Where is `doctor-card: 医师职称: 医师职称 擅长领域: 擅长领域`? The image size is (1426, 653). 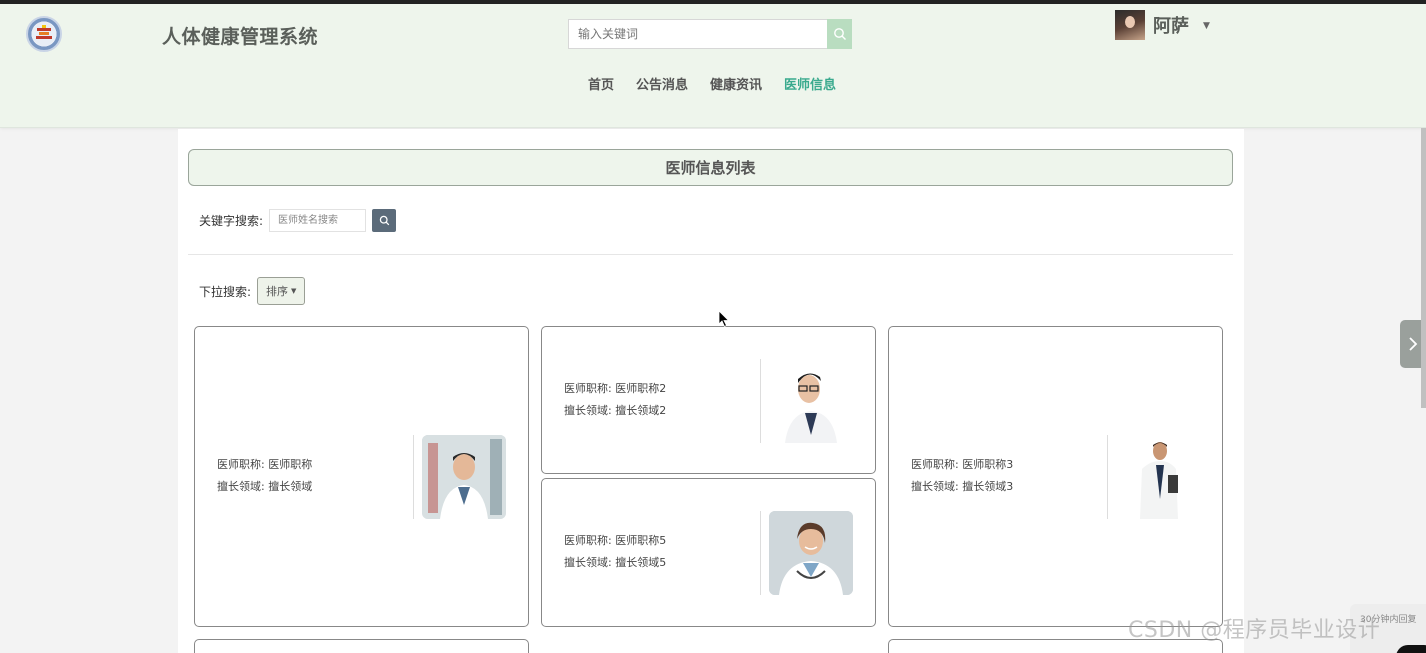 doctor-card: 医师职称: 医师职称 擅长领域: 擅长领域 is located at coordinates (361, 476).